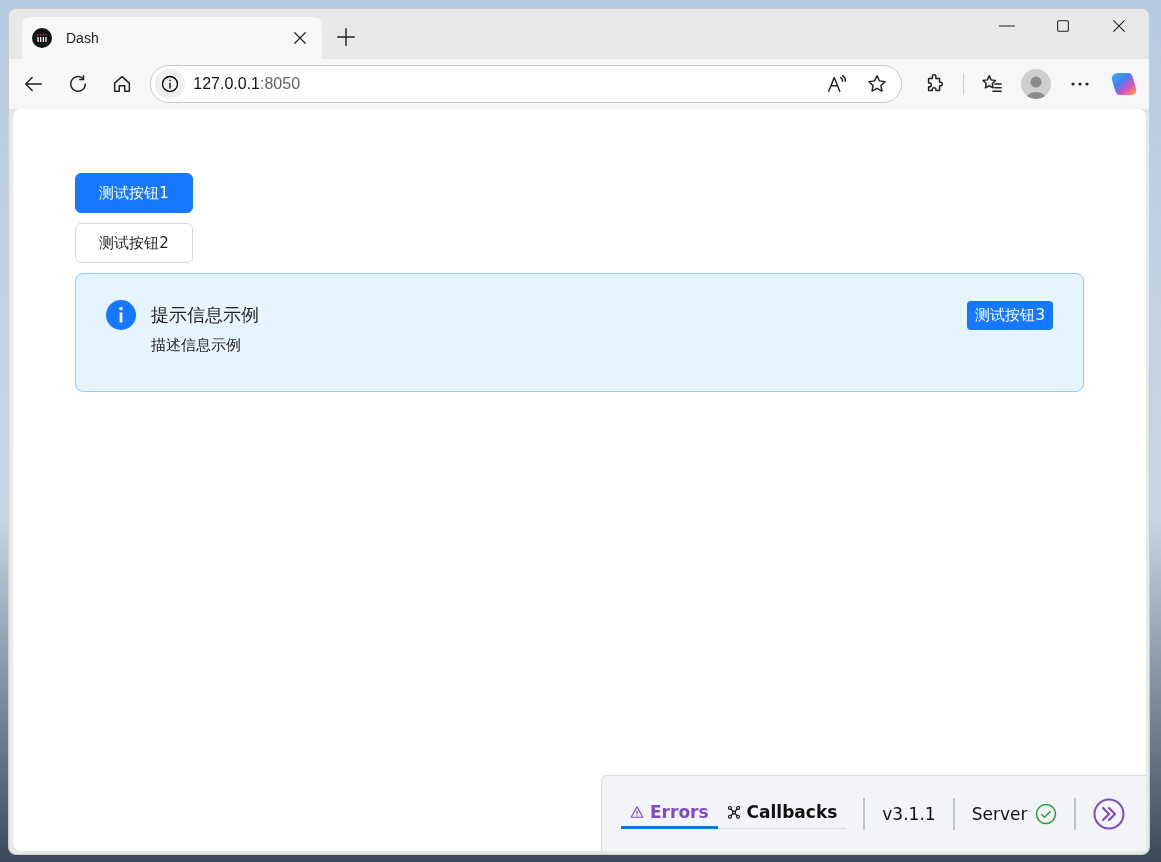 This screenshot has width=1161, height=862. Describe the element at coordinates (196, 345) in the screenshot. I see `alert-description: 描述信息示例` at that location.